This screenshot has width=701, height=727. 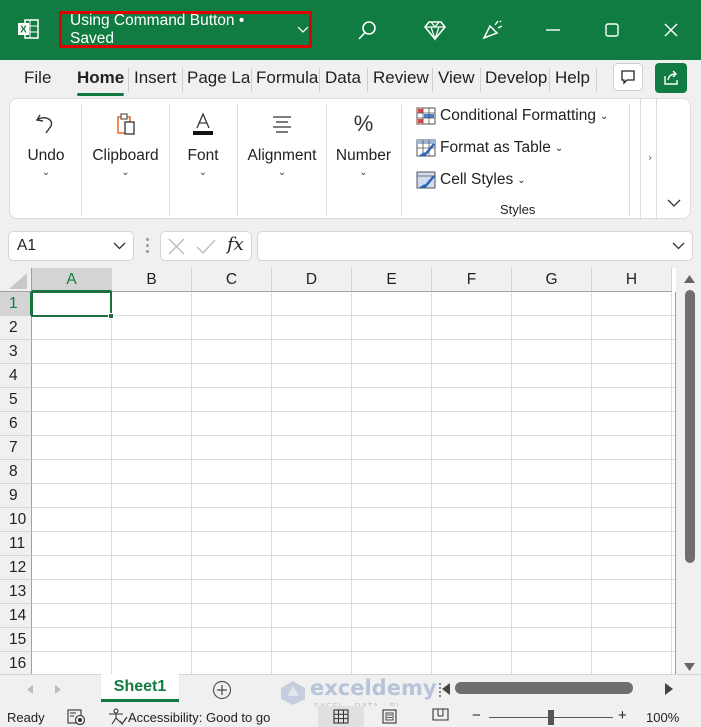 What do you see at coordinates (16, 280) in the screenshot?
I see `select-all-button` at bounding box center [16, 280].